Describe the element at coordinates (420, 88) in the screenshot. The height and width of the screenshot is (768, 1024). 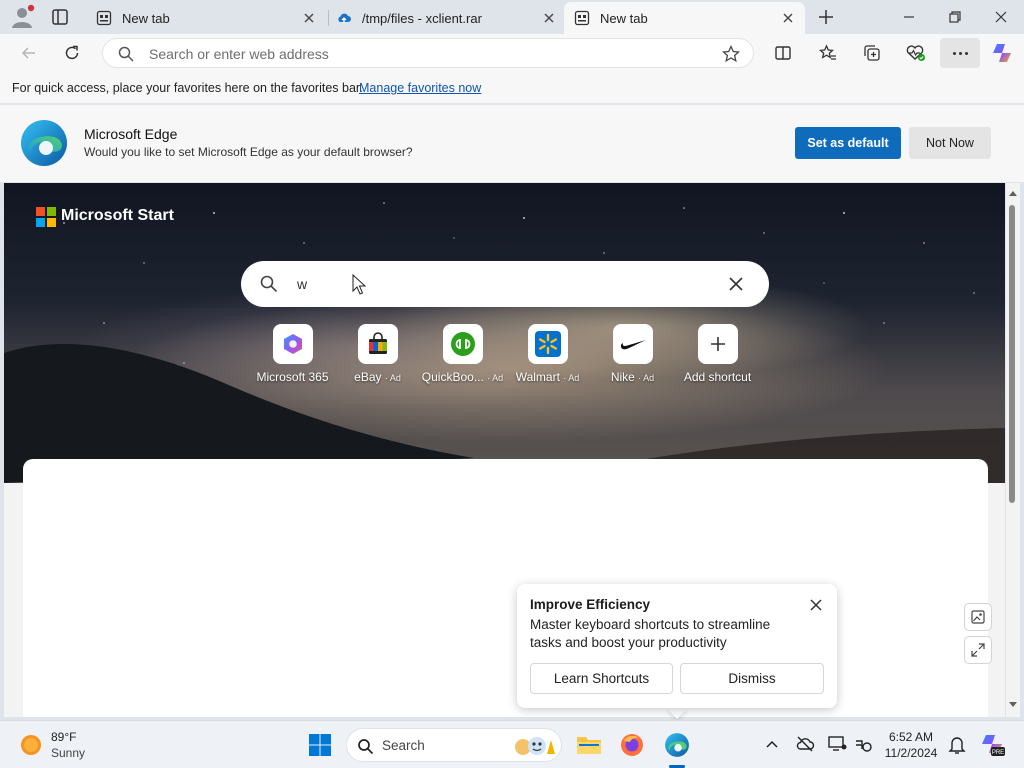
I see `manage-favorites-link: Manage favorites now` at that location.